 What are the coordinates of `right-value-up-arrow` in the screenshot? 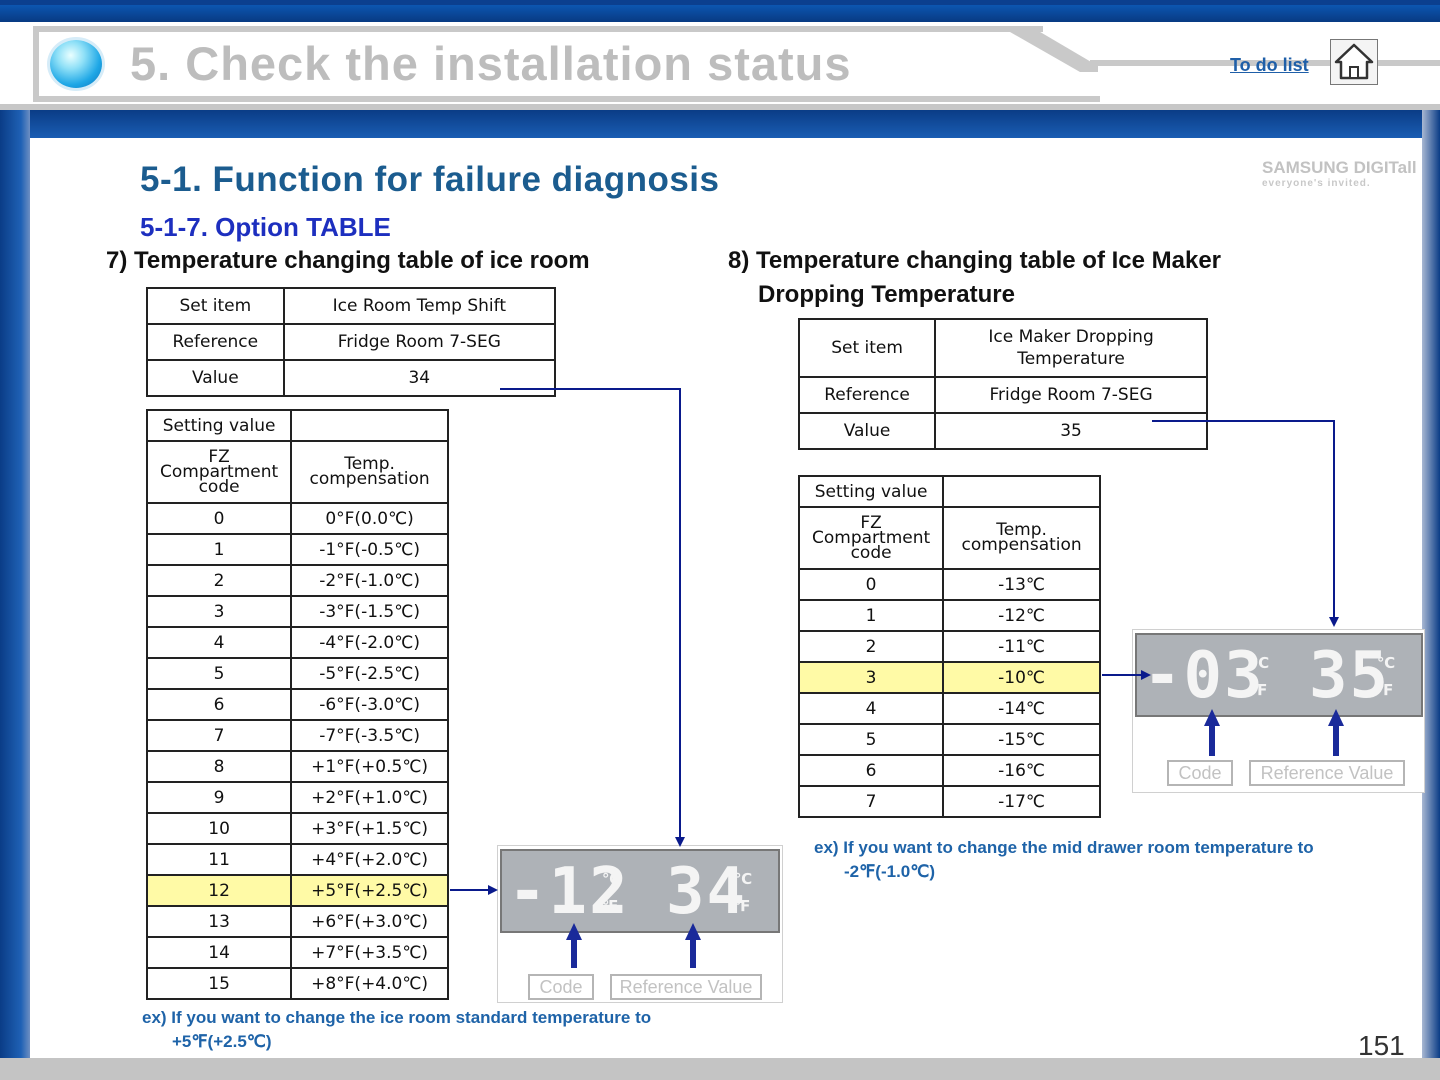 It's located at (1336, 732).